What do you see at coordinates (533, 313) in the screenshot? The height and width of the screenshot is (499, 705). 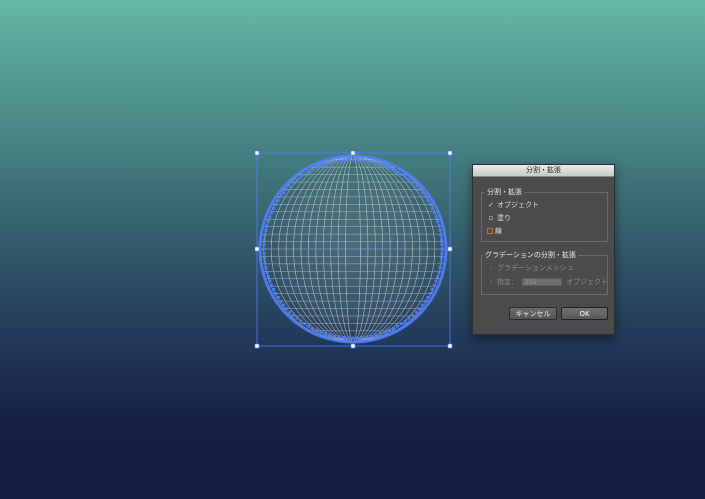 I see `cancel-button: キャンセル` at bounding box center [533, 313].